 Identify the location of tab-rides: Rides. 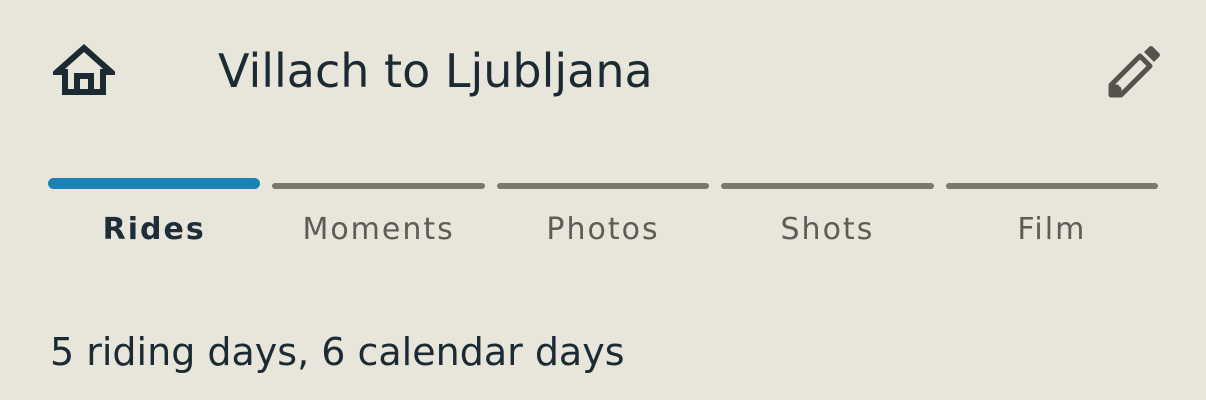
(154, 212).